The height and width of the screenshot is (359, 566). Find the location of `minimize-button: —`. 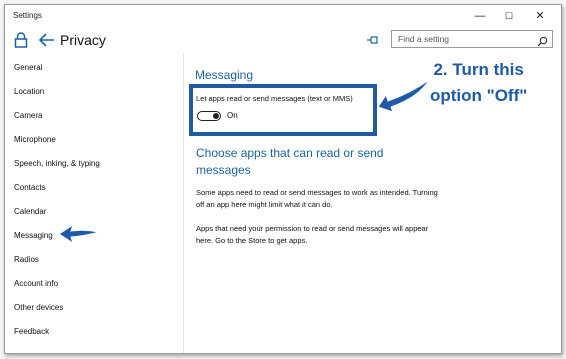

minimize-button: — is located at coordinates (480, 16).